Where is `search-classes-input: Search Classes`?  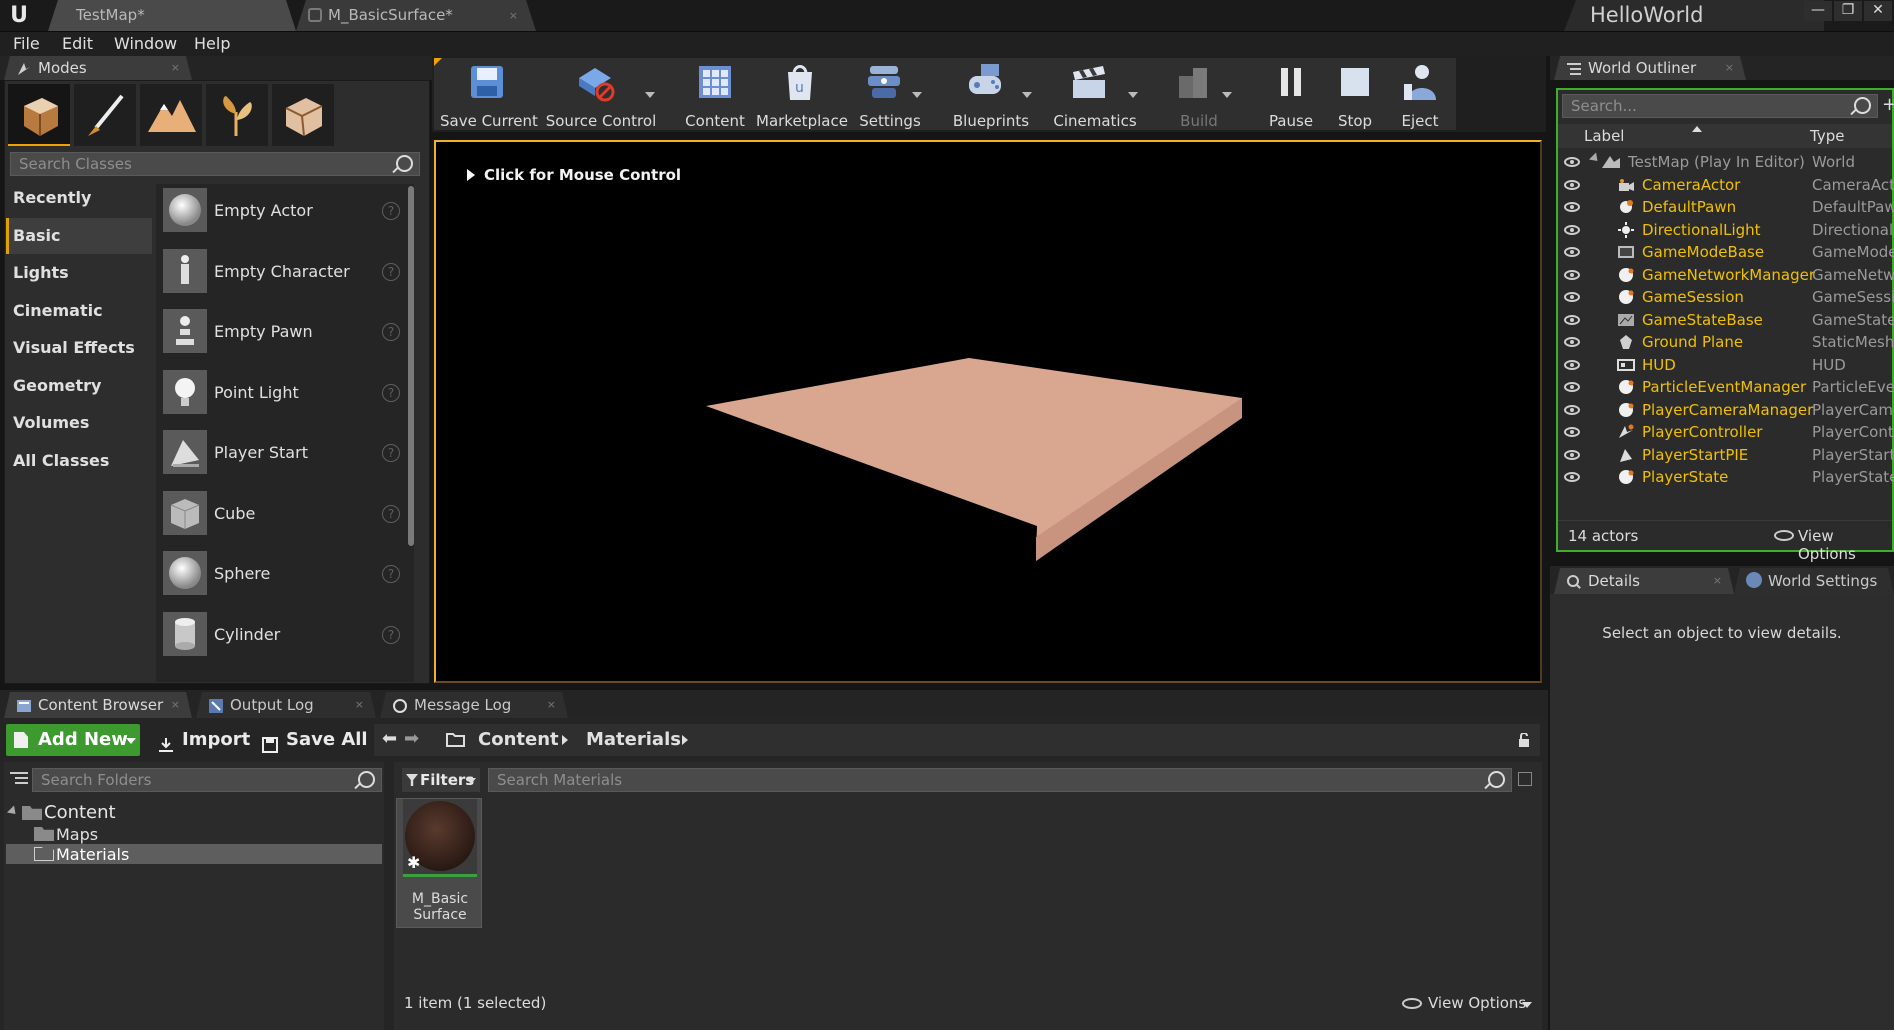
search-classes-input: Search Classes is located at coordinates (215, 164).